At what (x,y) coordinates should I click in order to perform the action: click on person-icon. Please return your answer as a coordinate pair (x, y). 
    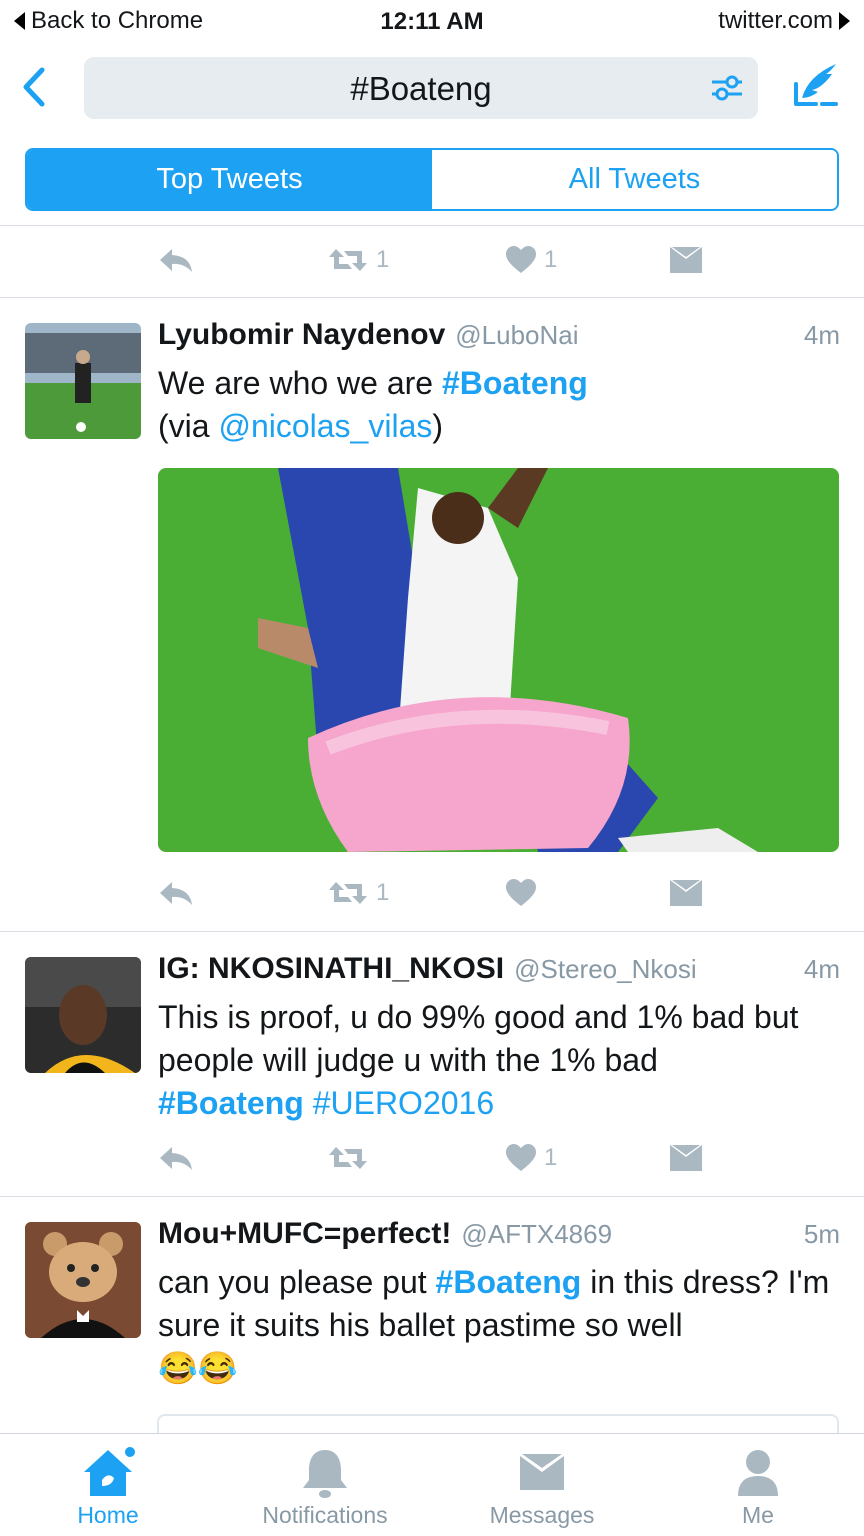
    Looking at the image, I should click on (758, 1473).